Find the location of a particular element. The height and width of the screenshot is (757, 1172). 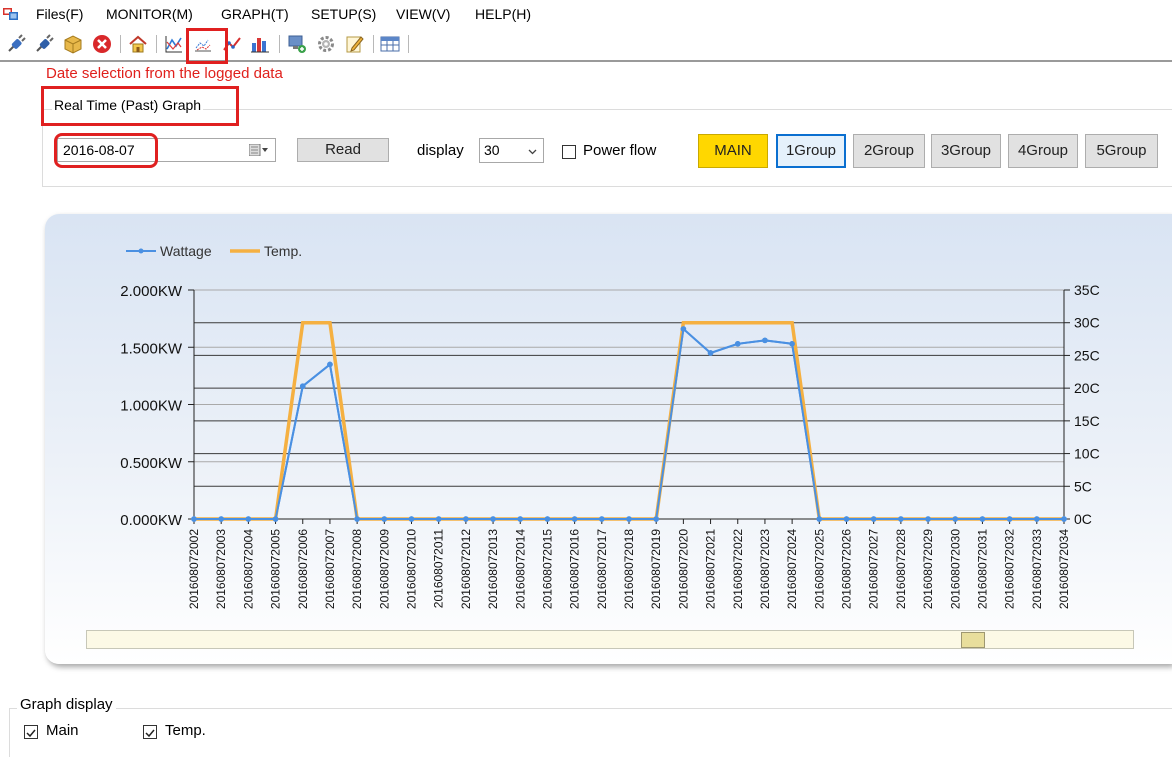

x-tick-label: 201608072023 is located at coordinates (765, 569).